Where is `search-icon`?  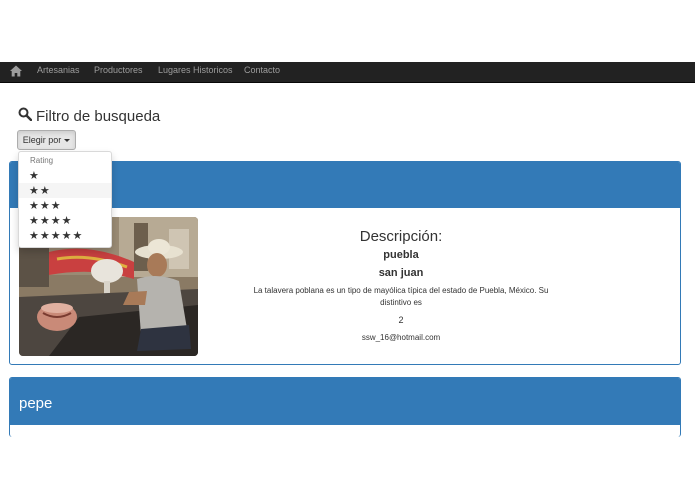 search-icon is located at coordinates (25, 116).